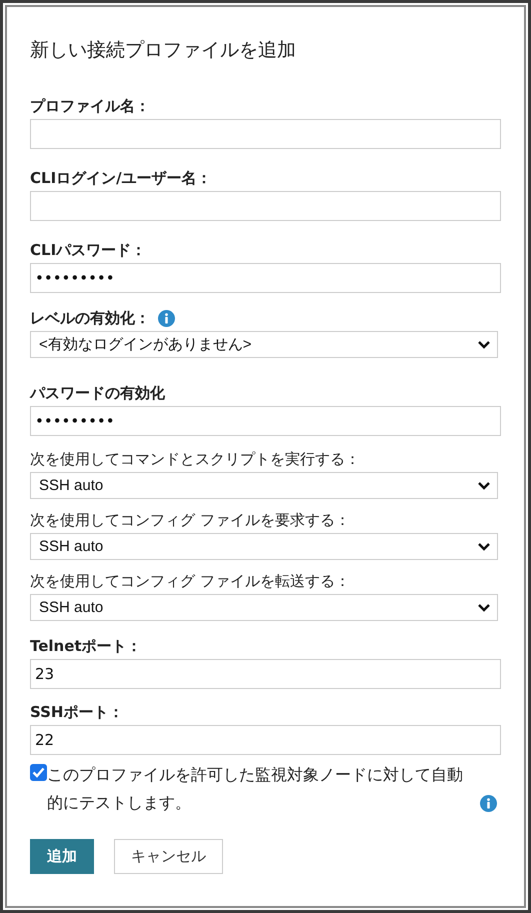 The image size is (531, 913). Describe the element at coordinates (88, 250) in the screenshot. I see `field-label: CLIパスワード：` at that location.